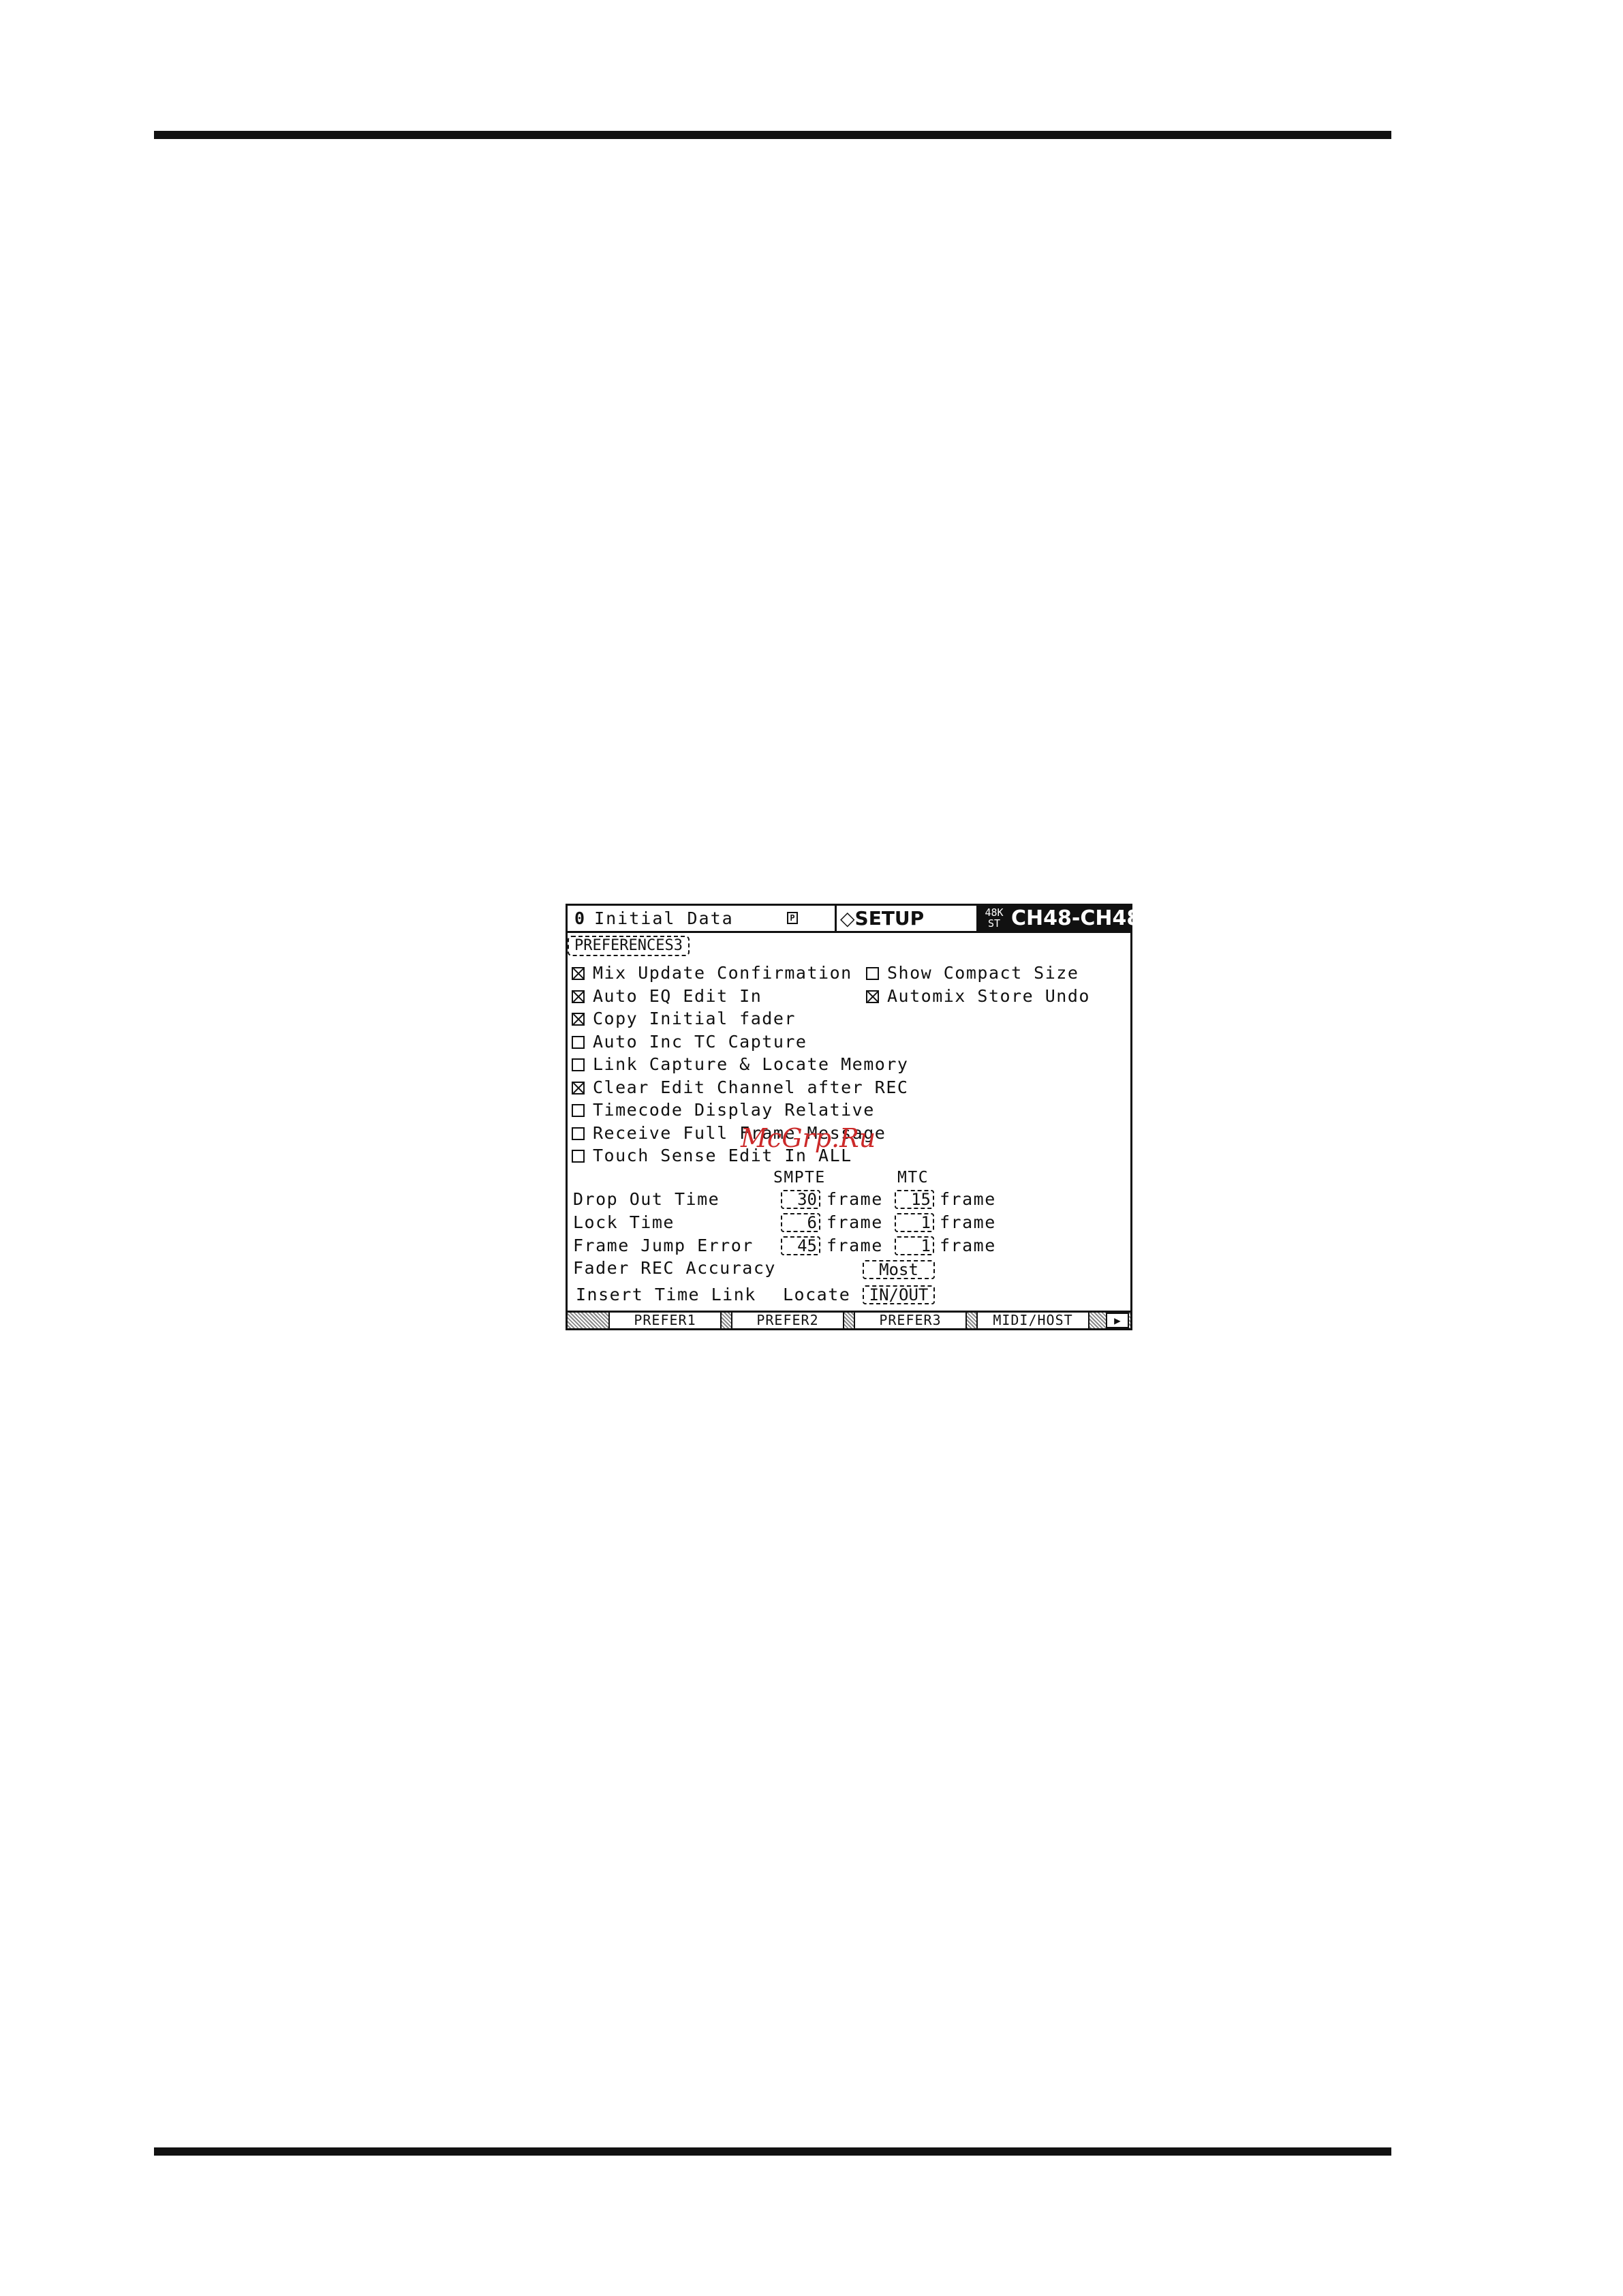 This screenshot has height=2296, width=1623. I want to click on option-clear-edit-channel-after-rec: Clear Edit Channel after REC, so click(740, 1087).